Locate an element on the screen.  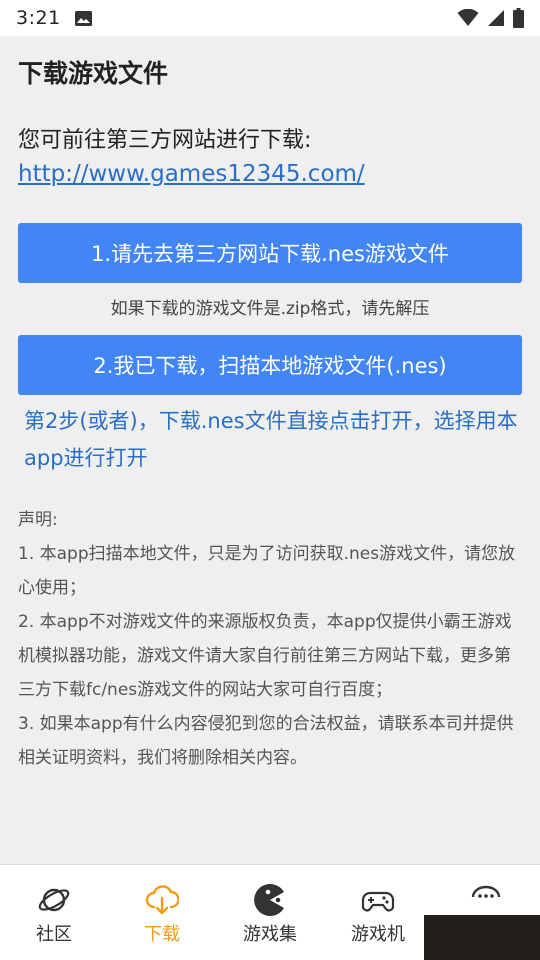
gamepad-icon is located at coordinates (378, 901).